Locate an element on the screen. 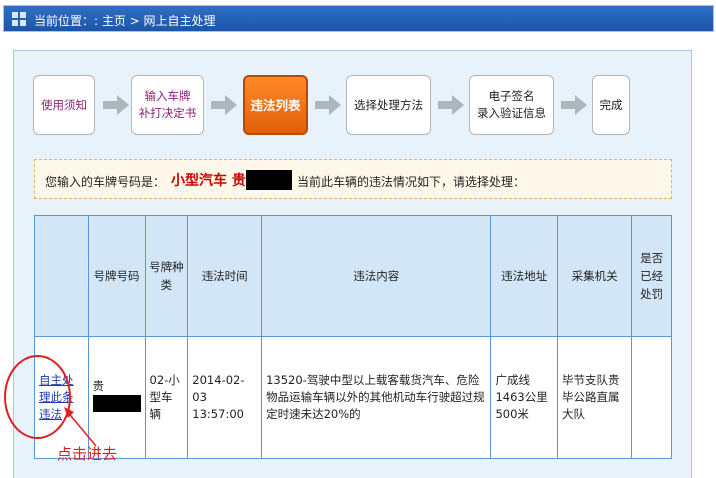 The width and height of the screenshot is (716, 478). step-label: 违法列表 is located at coordinates (275, 105).